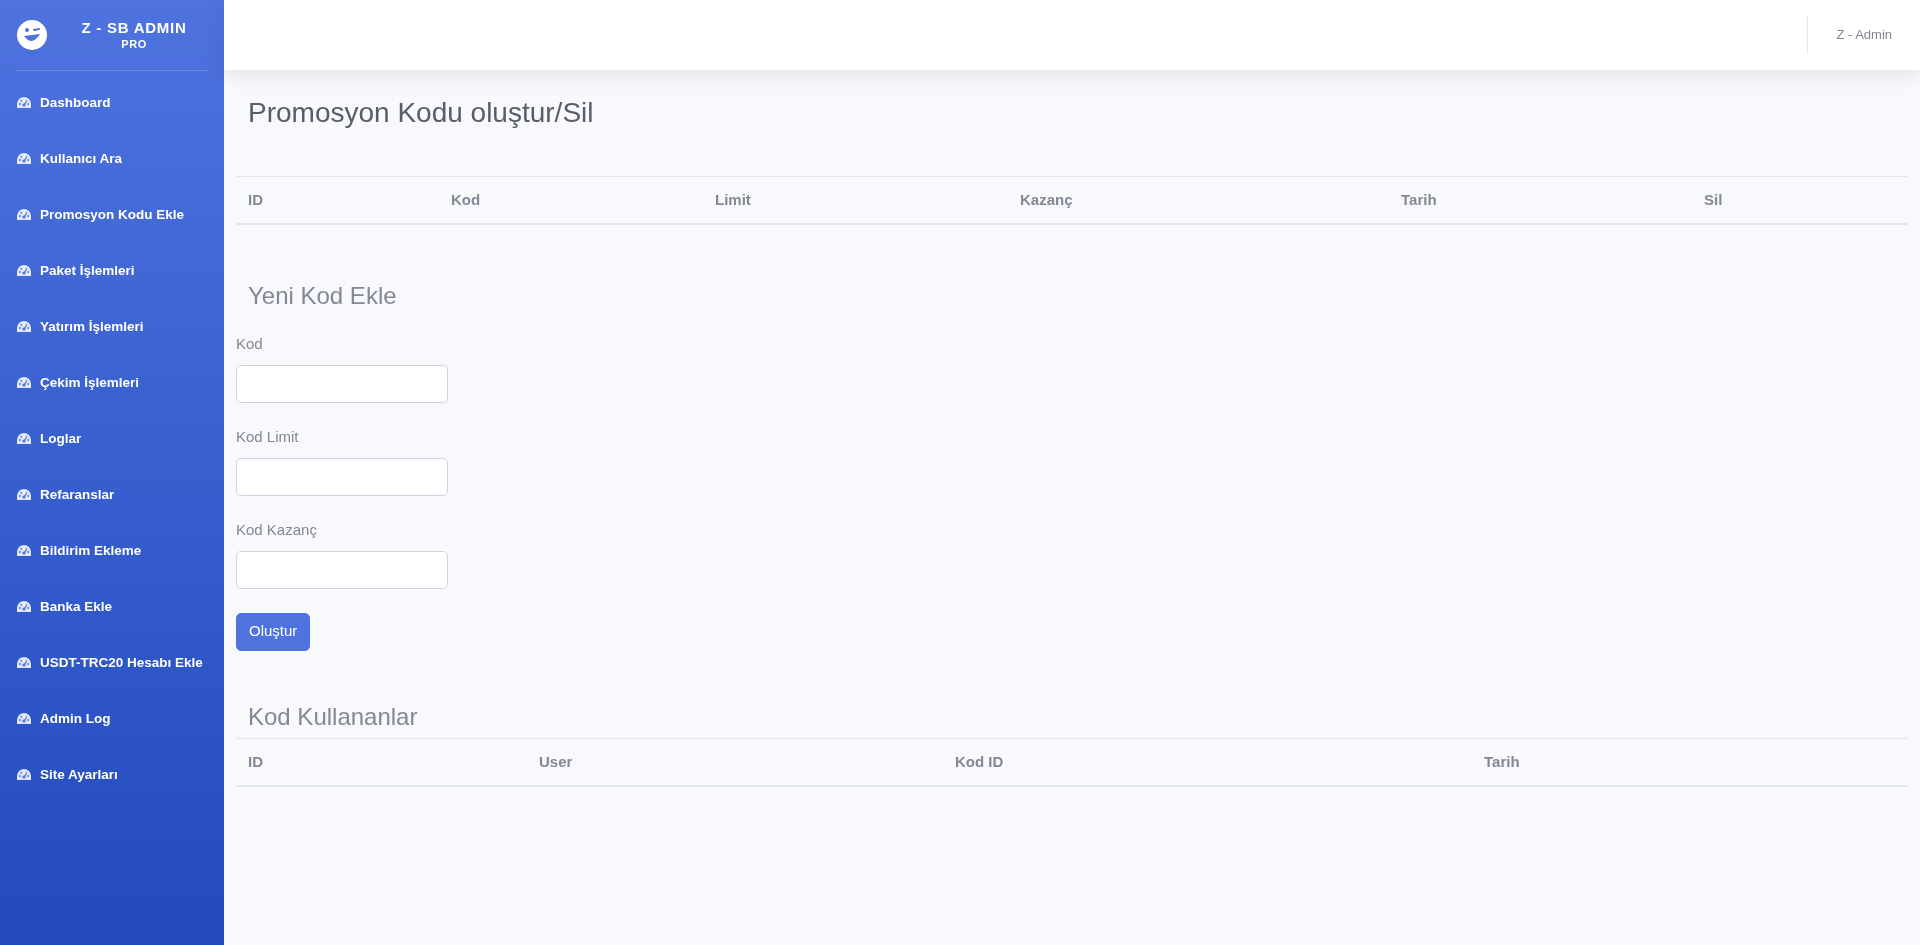  What do you see at coordinates (1864, 35) in the screenshot?
I see `user-link: Z - Admin` at bounding box center [1864, 35].